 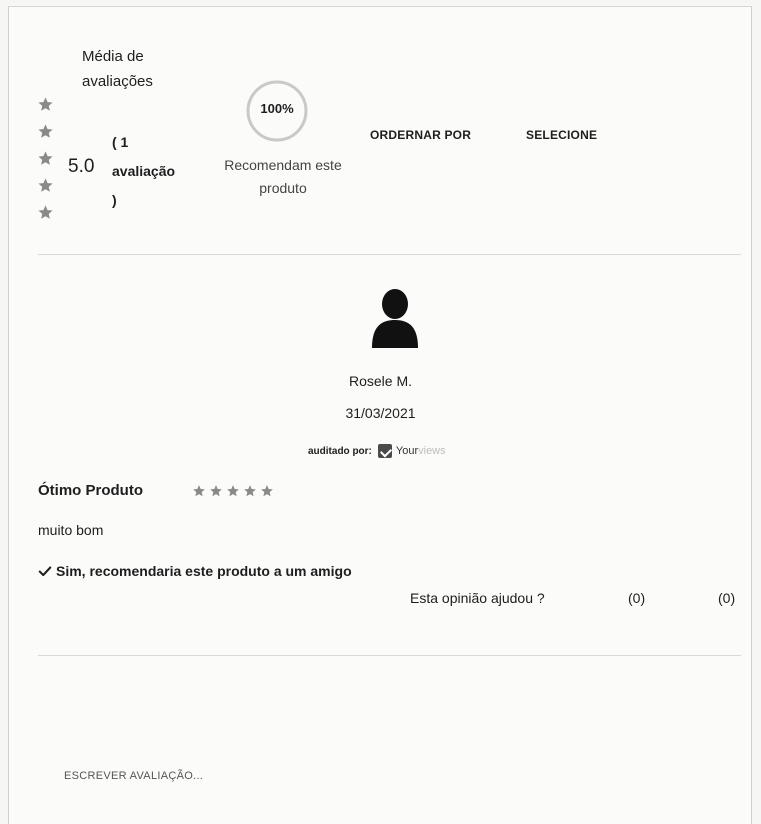 I want to click on check-icon, so click(x=45, y=571).